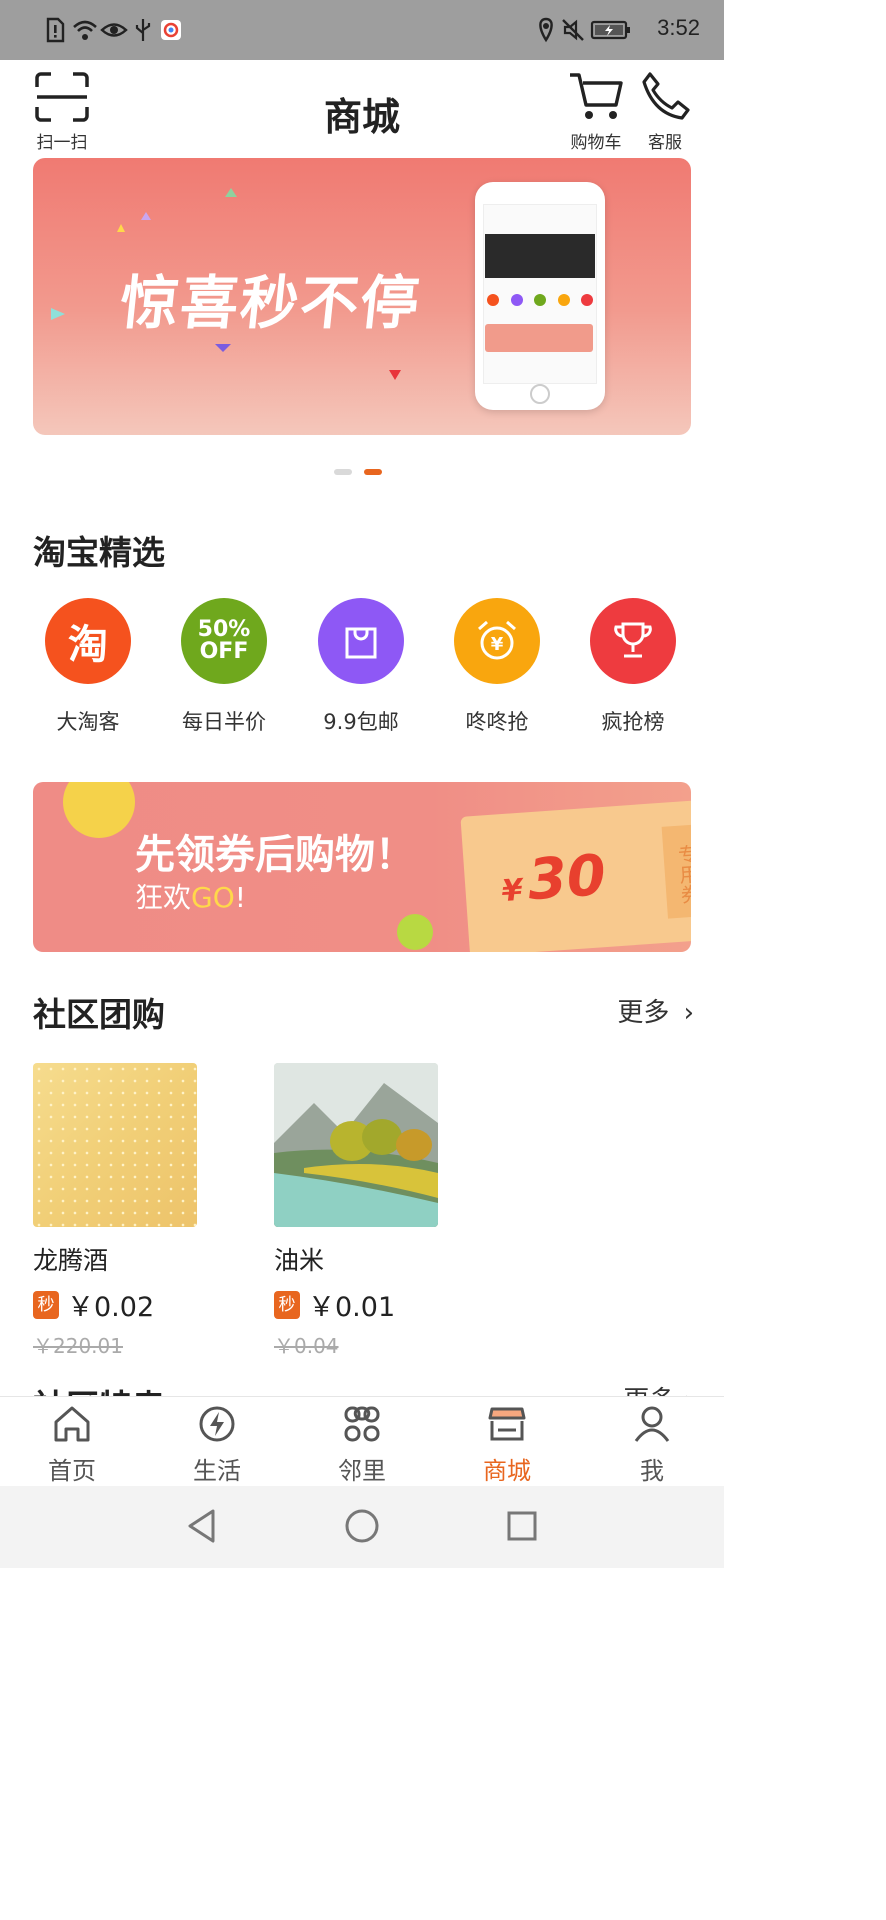 This screenshot has height=1920, width=886. What do you see at coordinates (362, 1424) in the screenshot?
I see `neighbors-icon` at bounding box center [362, 1424].